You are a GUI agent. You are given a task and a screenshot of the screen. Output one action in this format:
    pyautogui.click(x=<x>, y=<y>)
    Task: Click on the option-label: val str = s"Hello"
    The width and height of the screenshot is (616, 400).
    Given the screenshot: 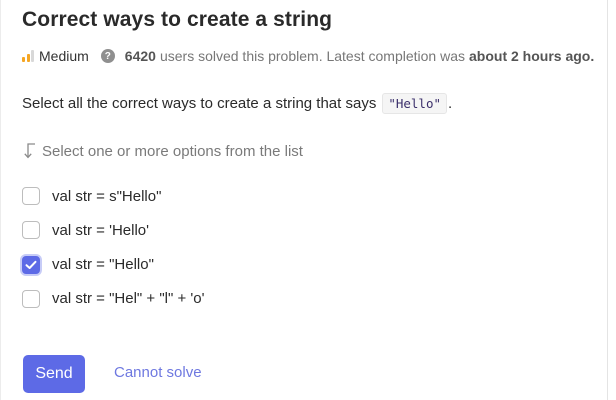 What is the action you would take?
    pyautogui.click(x=107, y=196)
    